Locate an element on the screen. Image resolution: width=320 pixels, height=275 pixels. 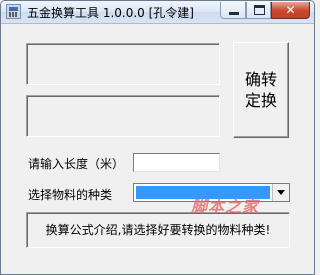
title-bar: 五金换算工具 1.0.0.0 [孔令建] ✕ is located at coordinates (157, 12).